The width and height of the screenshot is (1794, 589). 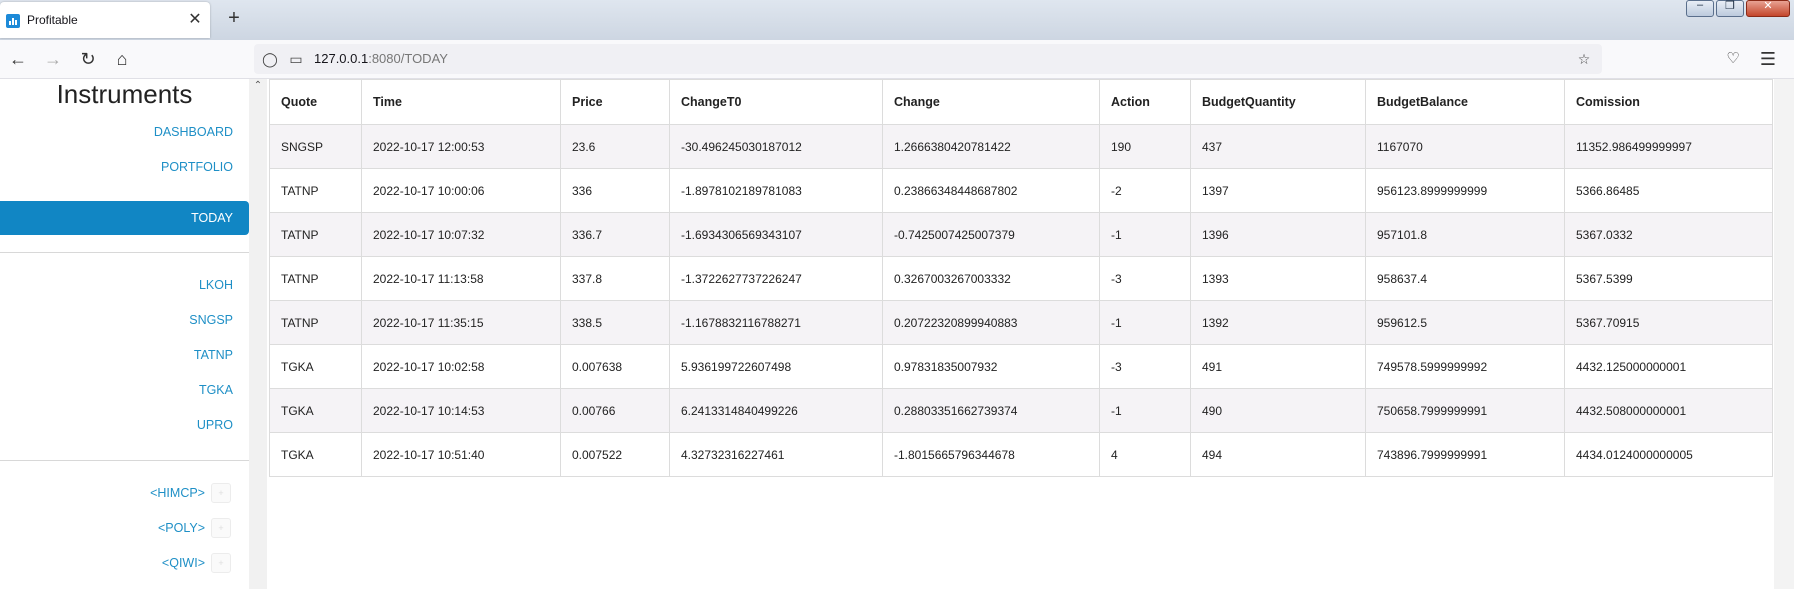 What do you see at coordinates (124, 390) in the screenshot?
I see `sidebar-item-tgka: TGKA` at bounding box center [124, 390].